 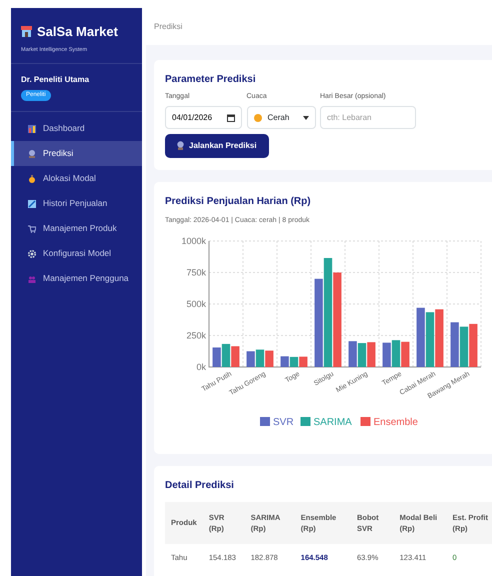 What do you see at coordinates (193, 241) in the screenshot?
I see `axis-tick-label: 1000k` at bounding box center [193, 241].